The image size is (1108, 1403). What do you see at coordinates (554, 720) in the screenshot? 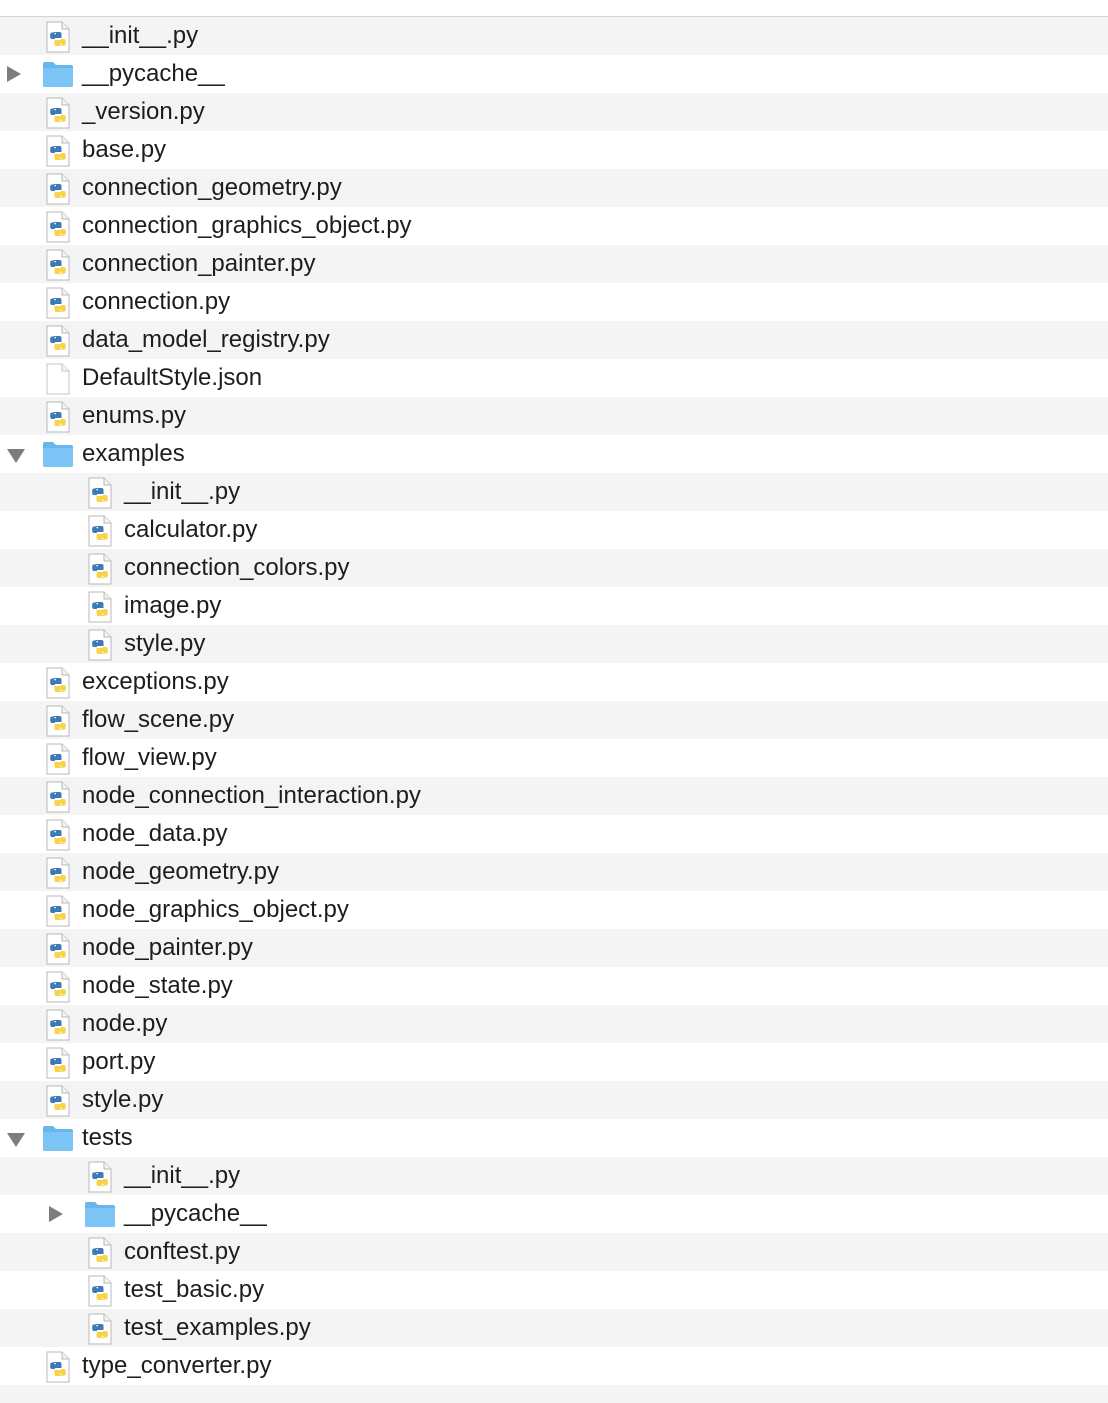
I see `file-row: flow_scene.py` at bounding box center [554, 720].